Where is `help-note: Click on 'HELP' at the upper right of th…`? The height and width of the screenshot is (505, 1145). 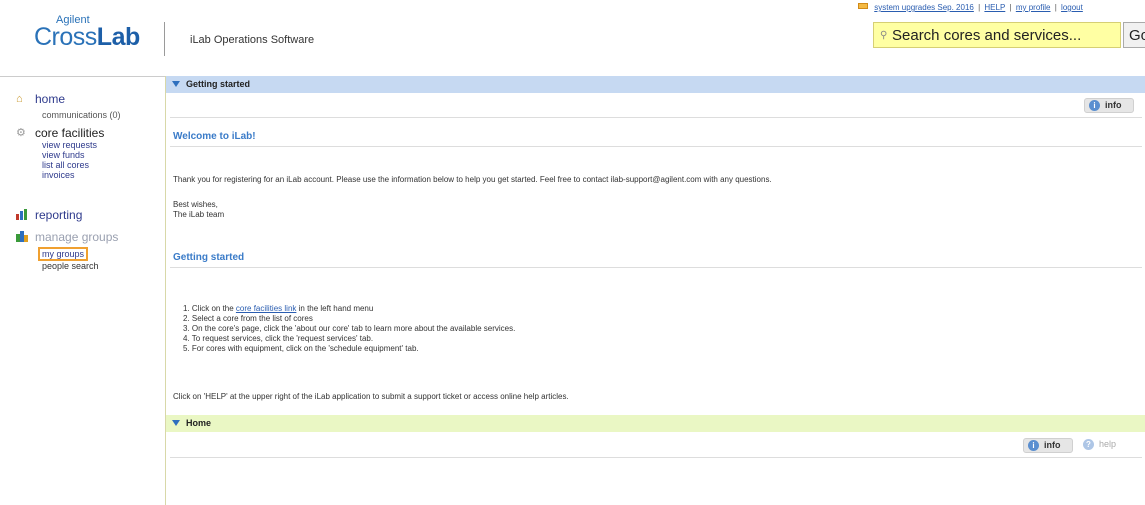
help-note: Click on 'HELP' at the upper right of th… is located at coordinates (371, 396).